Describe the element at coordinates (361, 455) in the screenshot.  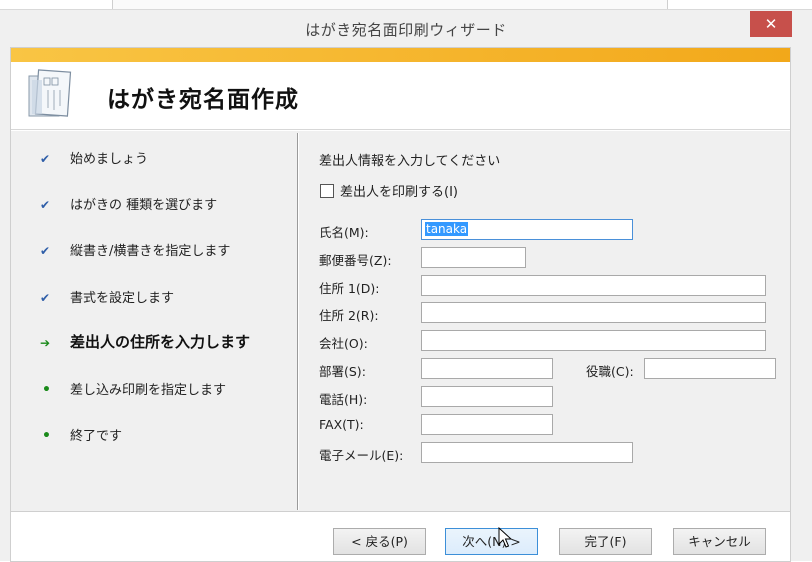
I see `email-label: 電子メール(E):` at that location.